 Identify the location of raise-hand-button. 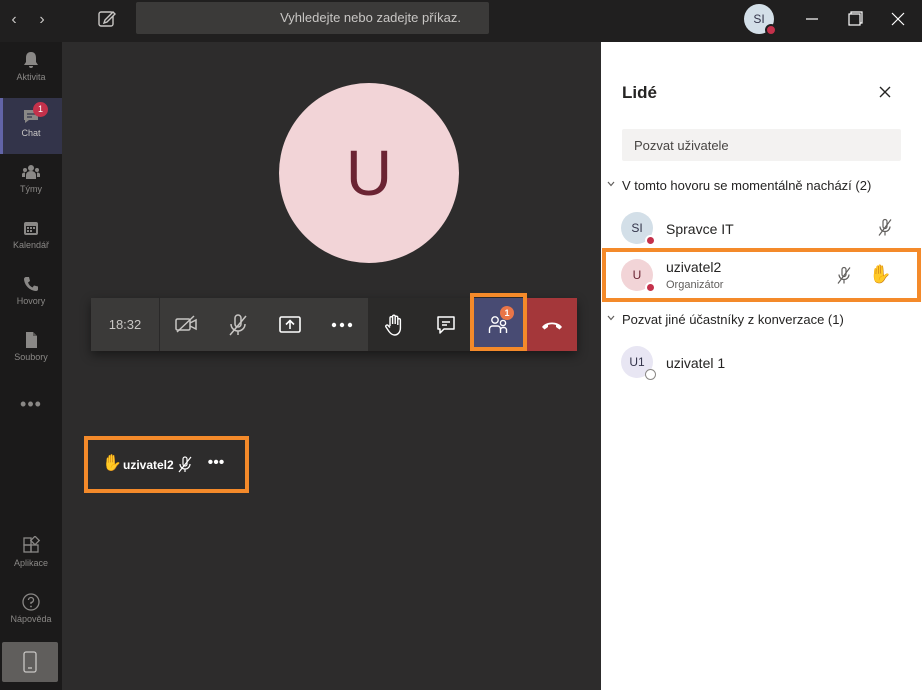
(394, 324).